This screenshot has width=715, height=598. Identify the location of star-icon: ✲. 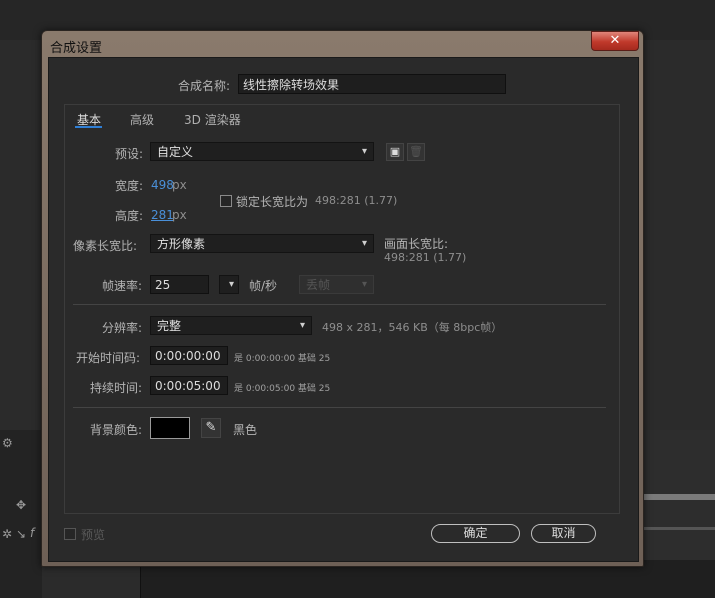
(7, 534).